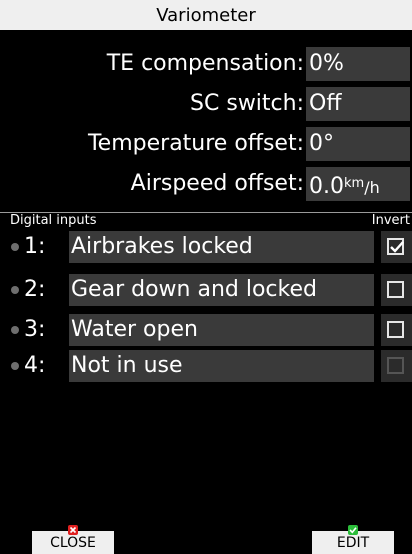 The width and height of the screenshot is (412, 554). I want to click on invert-column-title: Invert, so click(390, 220).